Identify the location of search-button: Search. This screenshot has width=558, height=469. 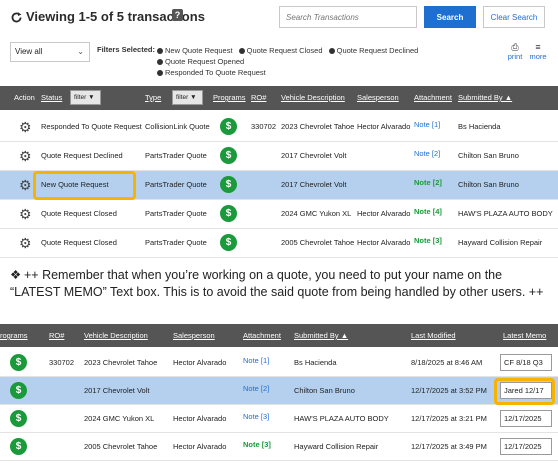
(450, 17).